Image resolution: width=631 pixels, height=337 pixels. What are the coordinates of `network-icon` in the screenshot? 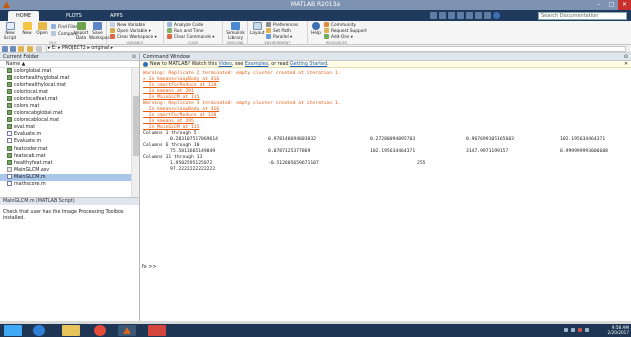 It's located at (573, 330).